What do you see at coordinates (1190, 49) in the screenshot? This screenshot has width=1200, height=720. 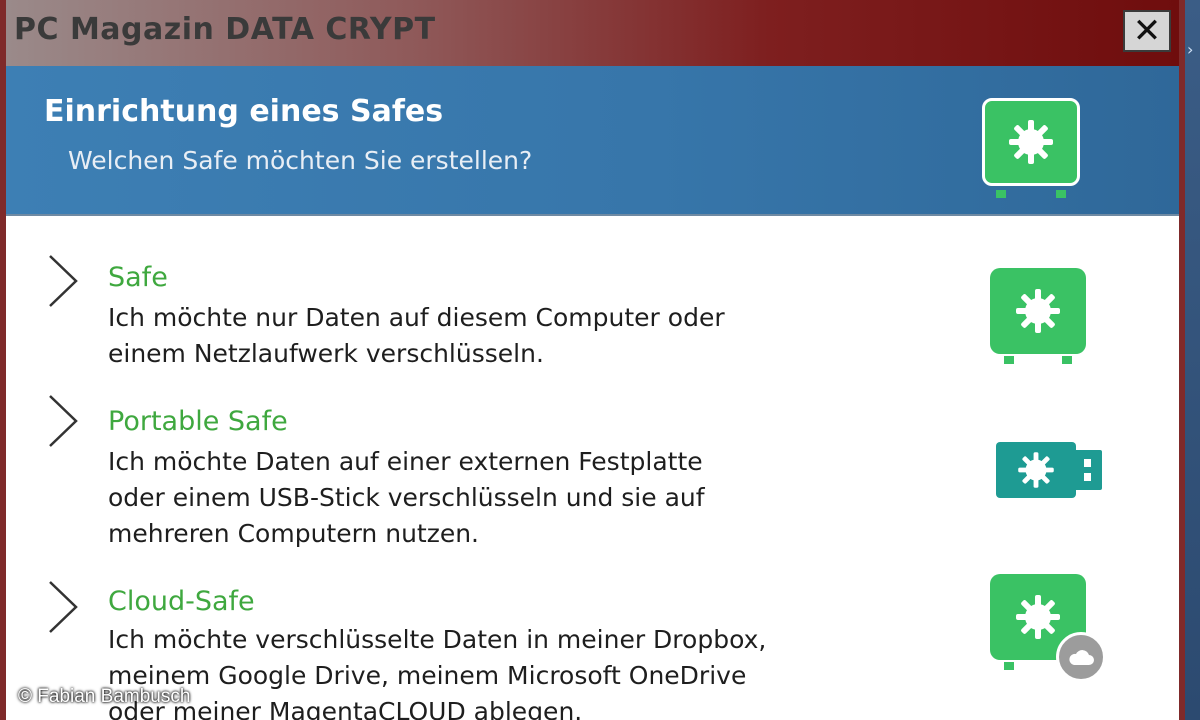 I see `chevron-right-icon: ›` at bounding box center [1190, 49].